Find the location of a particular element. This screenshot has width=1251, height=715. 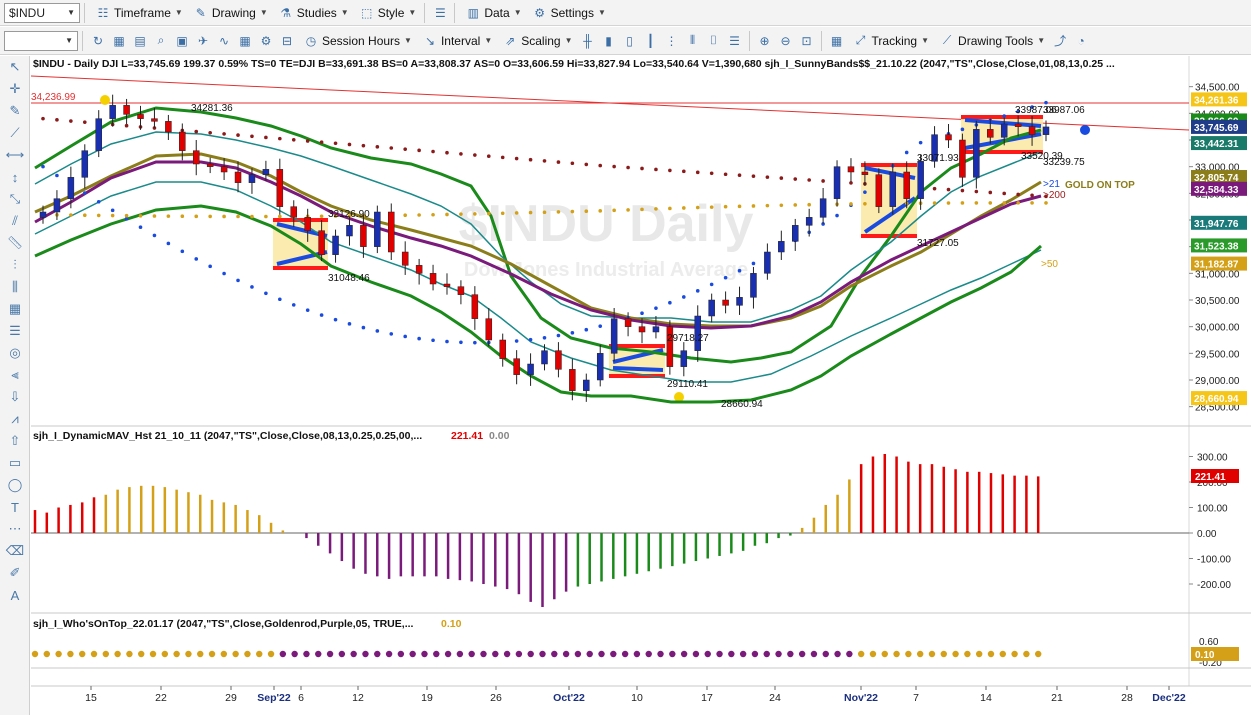

eraser-icon: ⌫ is located at coordinates (15, 551).